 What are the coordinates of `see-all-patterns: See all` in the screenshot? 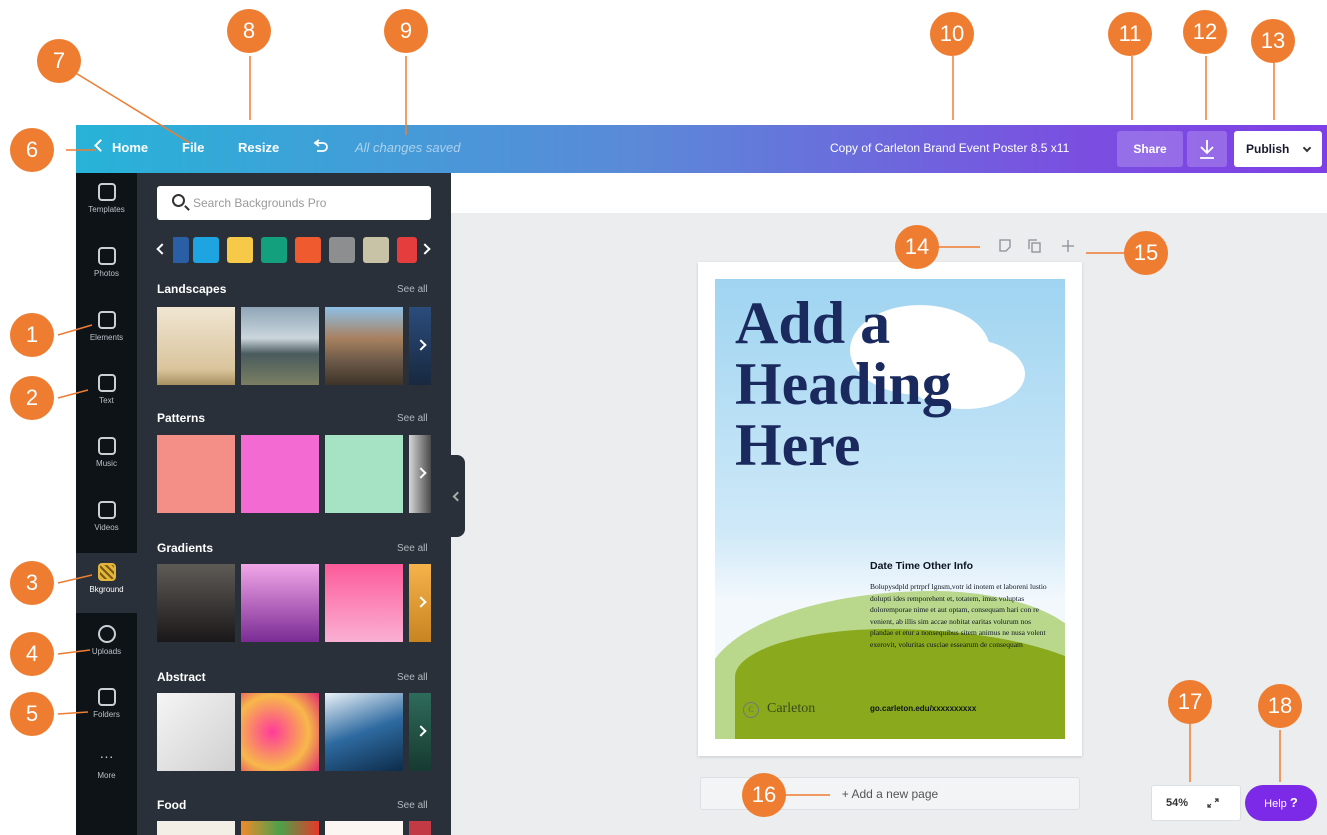 It's located at (412, 418).